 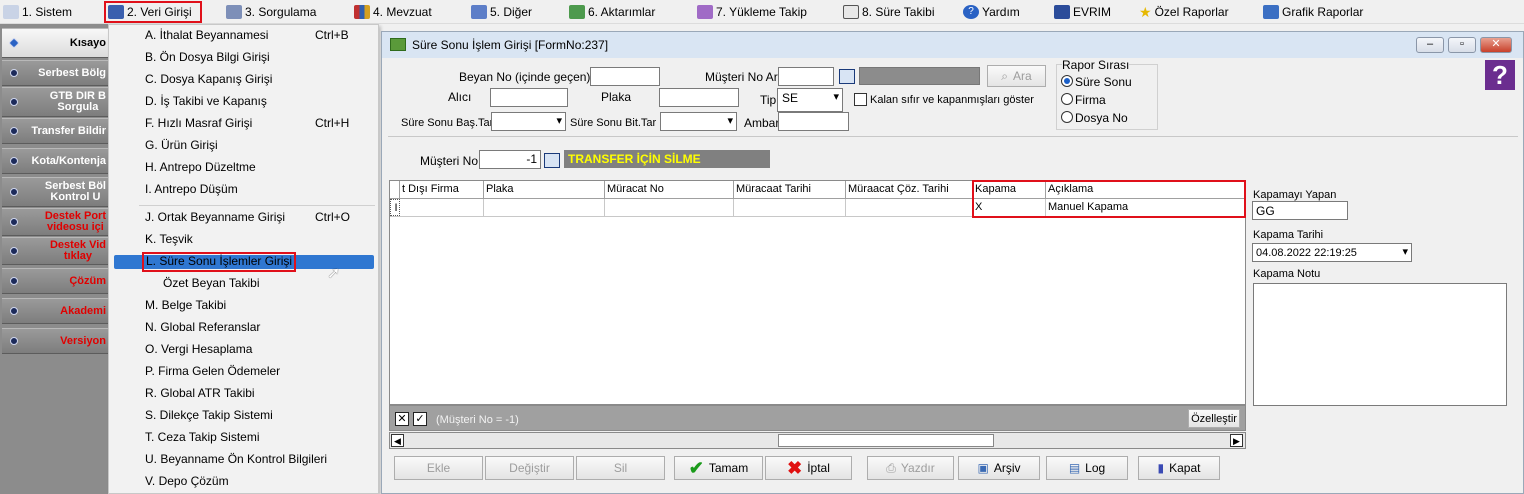 I want to click on beyan-no-input, so click(x=625, y=76).